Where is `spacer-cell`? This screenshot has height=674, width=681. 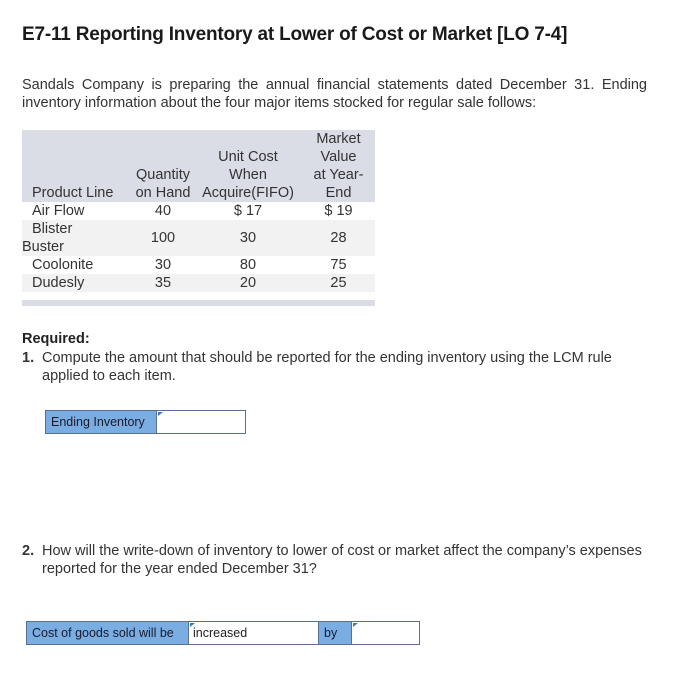 spacer-cell is located at coordinates (198, 296).